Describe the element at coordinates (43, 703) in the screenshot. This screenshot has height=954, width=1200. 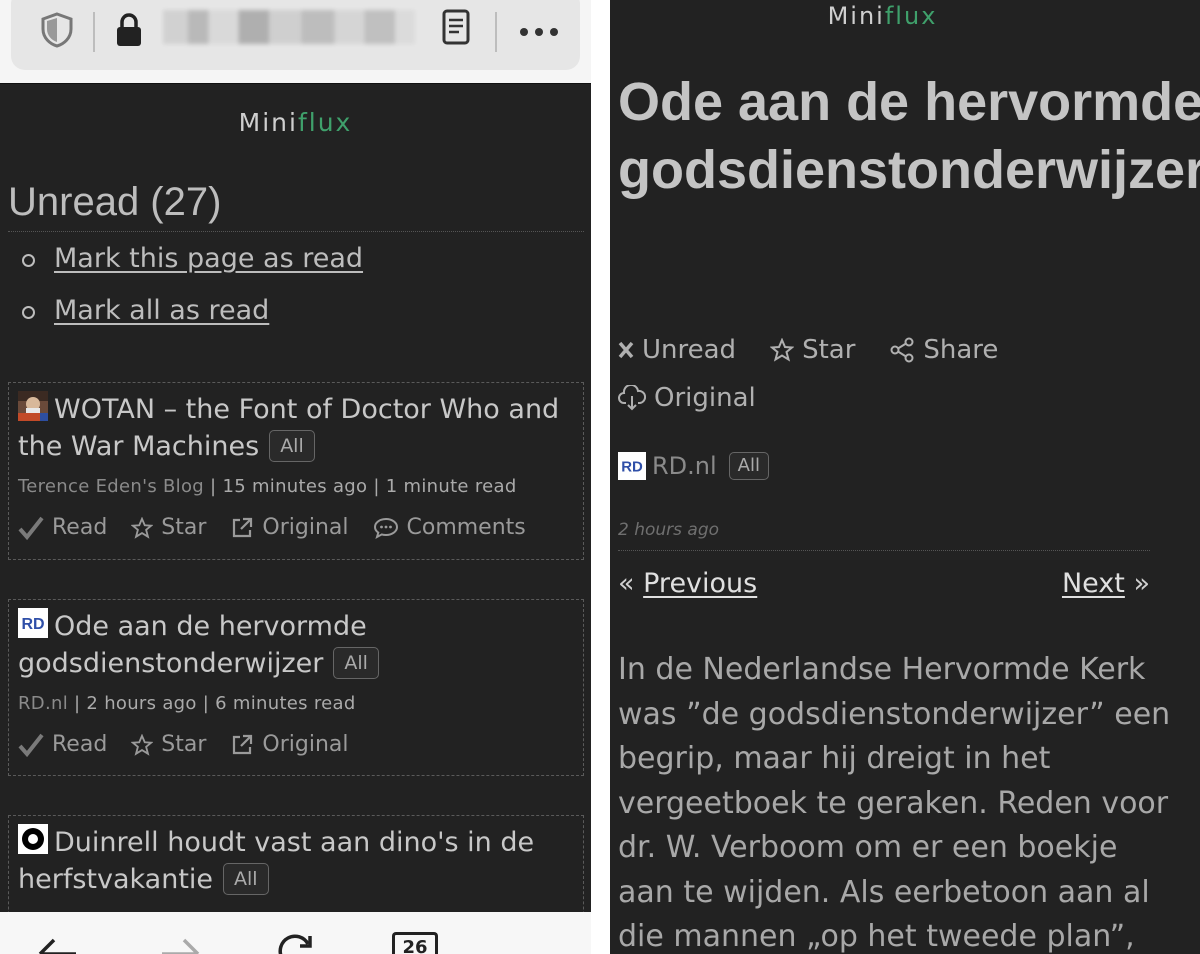
I see `entry-source: RD.nl` at that location.